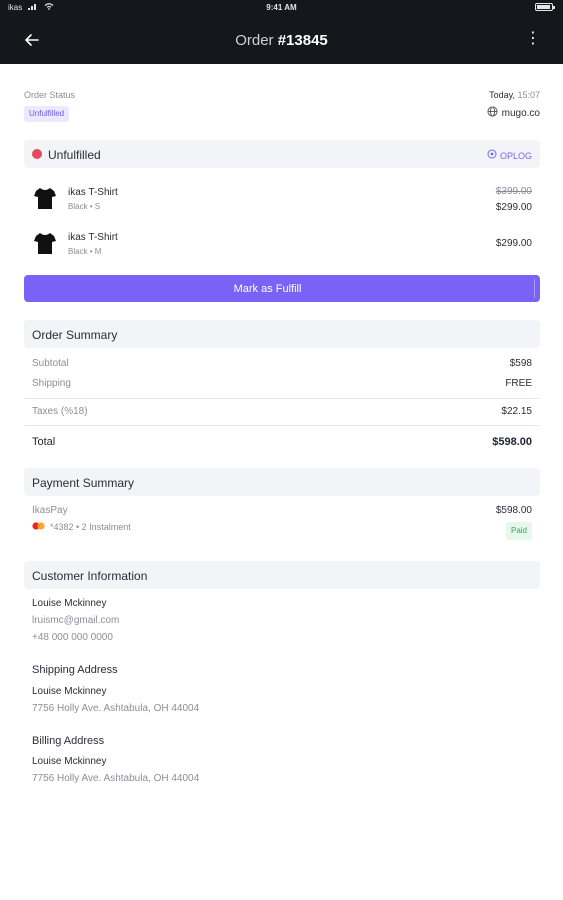 The width and height of the screenshot is (563, 900). What do you see at coordinates (60, 411) in the screenshot?
I see `taxes-label: Taxes (%18)` at bounding box center [60, 411].